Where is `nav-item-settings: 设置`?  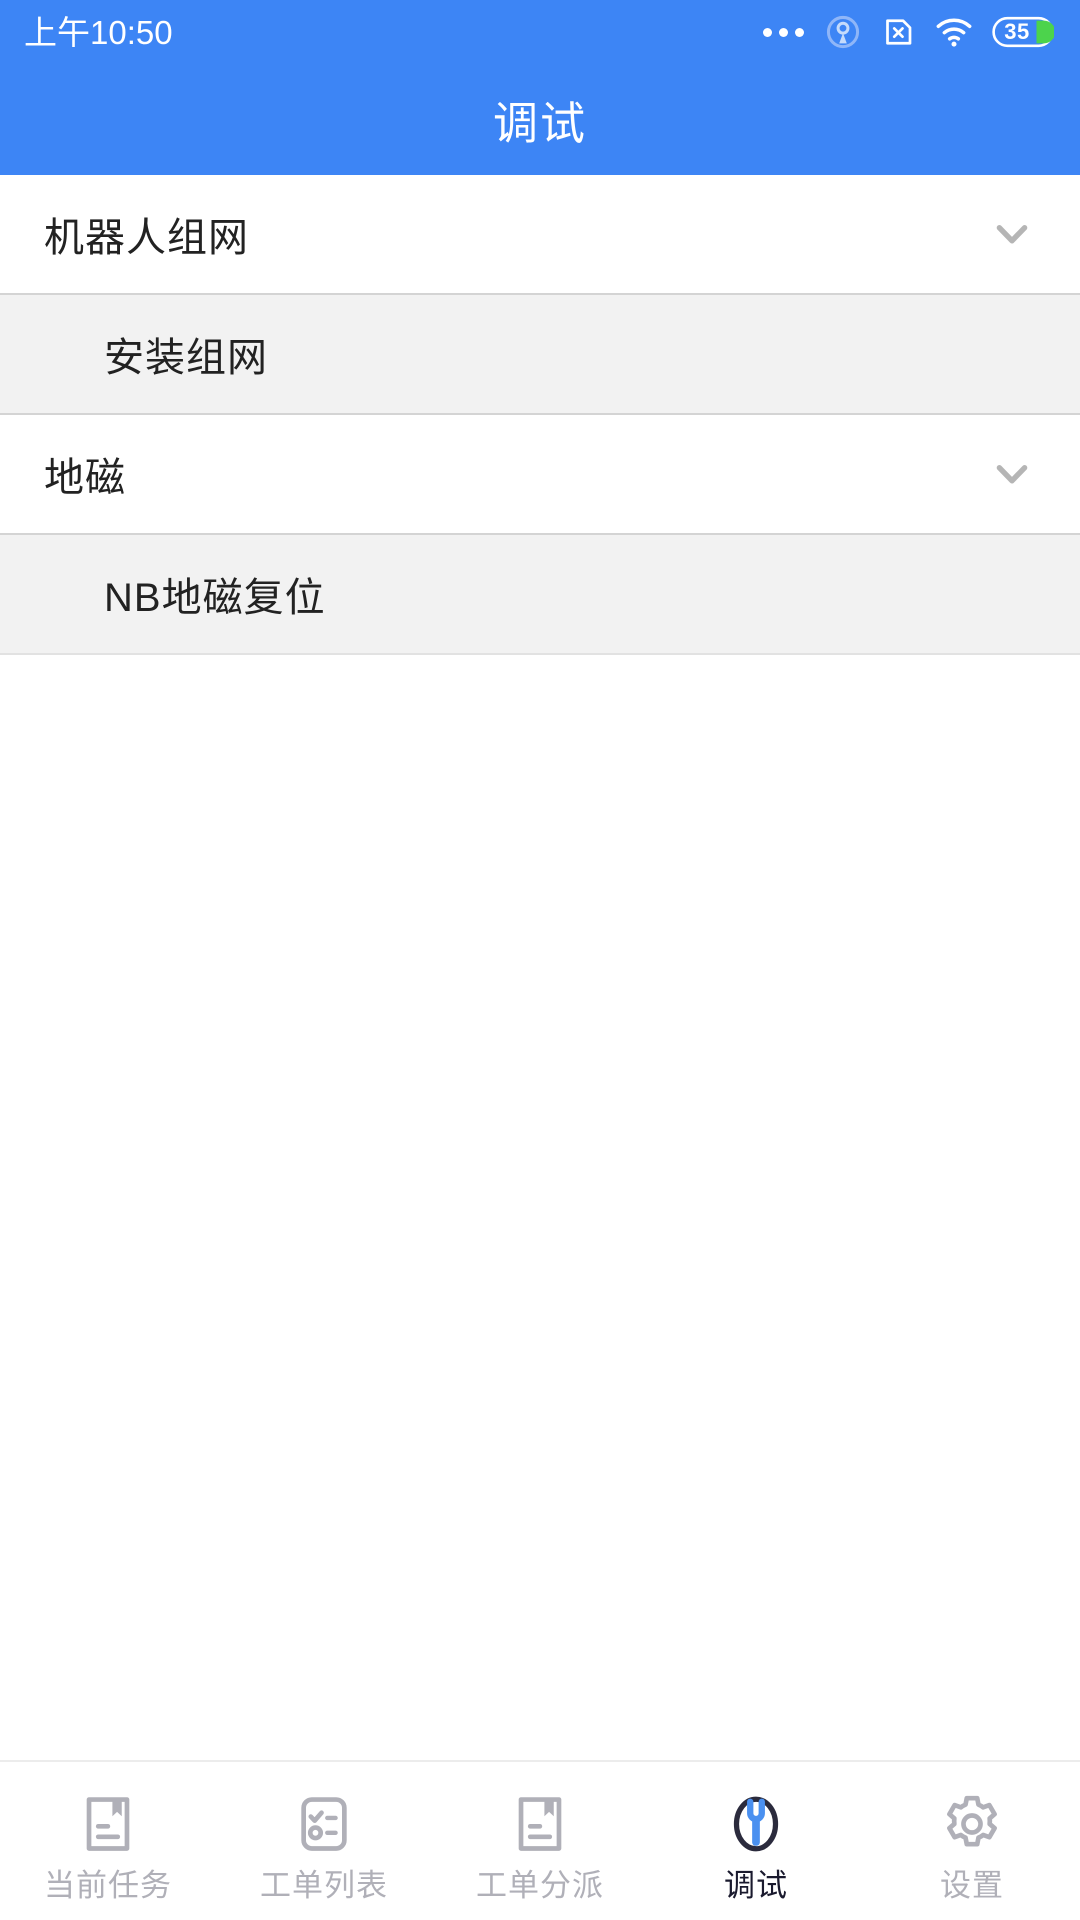 nav-item-settings: 设置 is located at coordinates (972, 1841).